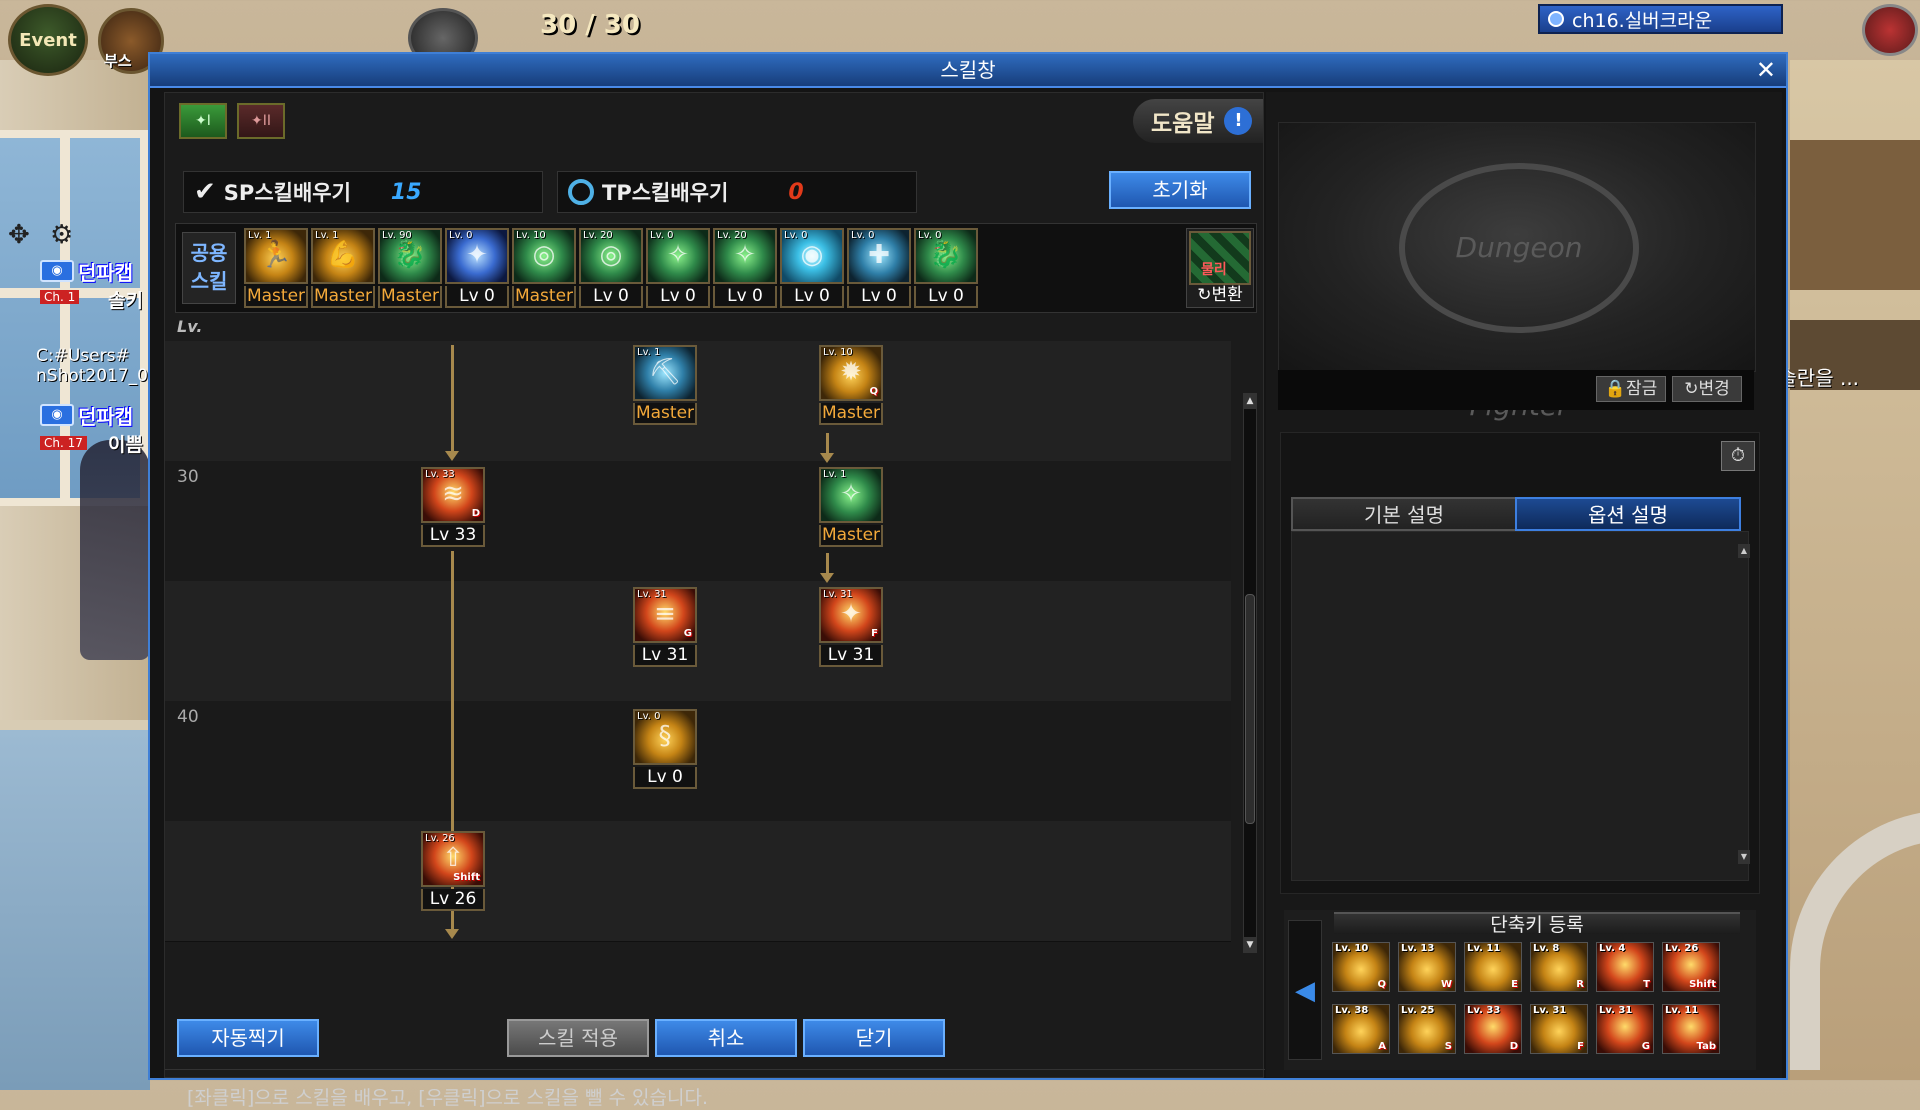 This screenshot has height=1110, width=1920. Describe the element at coordinates (544, 255) in the screenshot. I see `skill-glyph: ◎` at that location.